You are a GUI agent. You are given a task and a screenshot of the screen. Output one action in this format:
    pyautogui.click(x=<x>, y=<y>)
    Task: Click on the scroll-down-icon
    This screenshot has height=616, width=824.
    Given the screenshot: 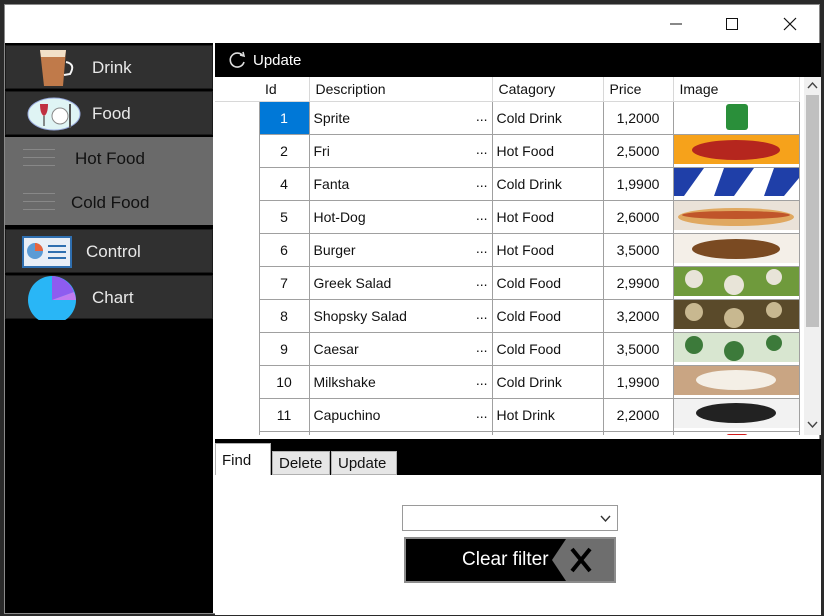 What is the action you would take?
    pyautogui.click(x=812, y=425)
    